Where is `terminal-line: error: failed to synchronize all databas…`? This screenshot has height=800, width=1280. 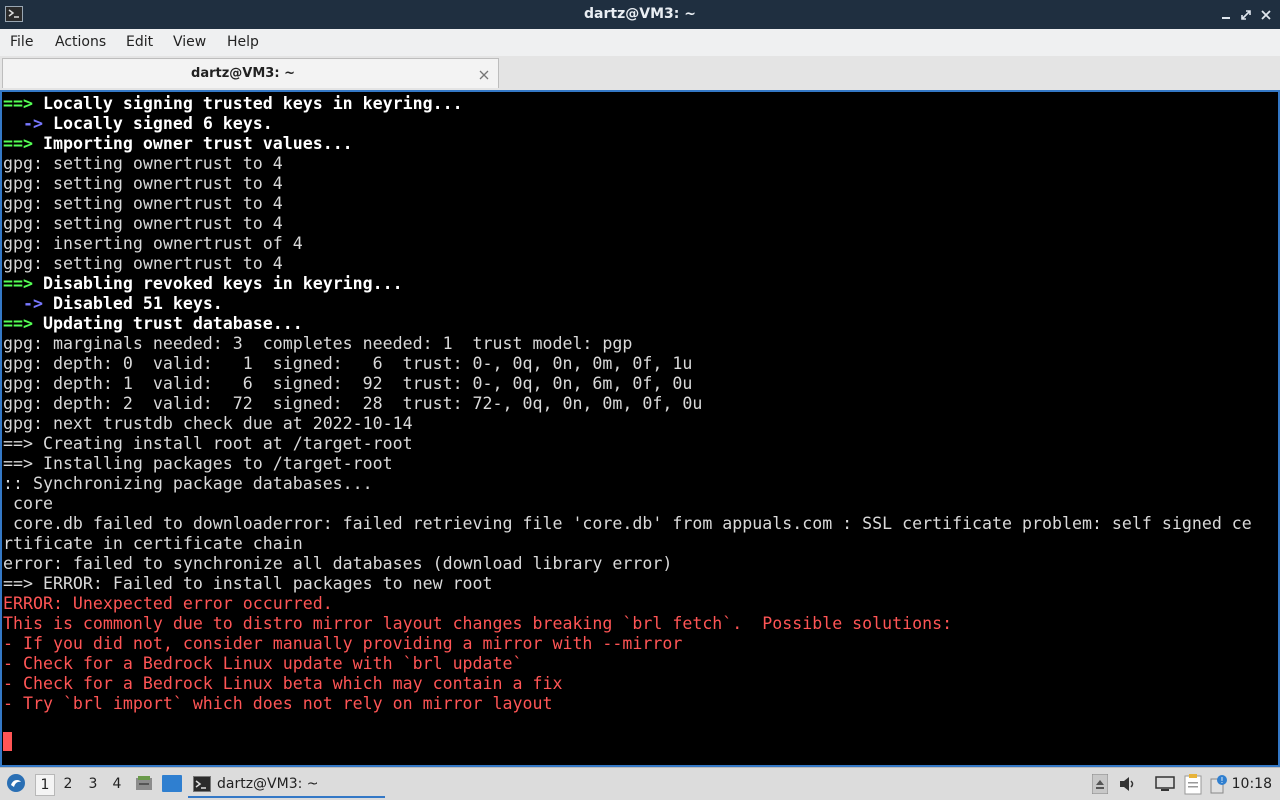 terminal-line: error: failed to synchronize all databas… is located at coordinates (640, 564).